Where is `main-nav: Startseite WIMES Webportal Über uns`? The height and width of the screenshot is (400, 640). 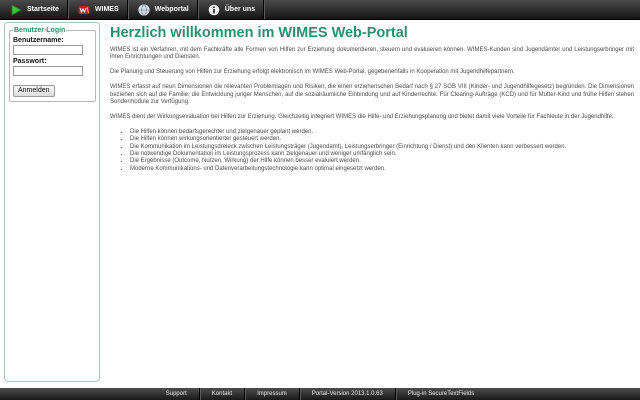
main-nav: Startseite WIMES Webportal Über uns is located at coordinates (320, 9).